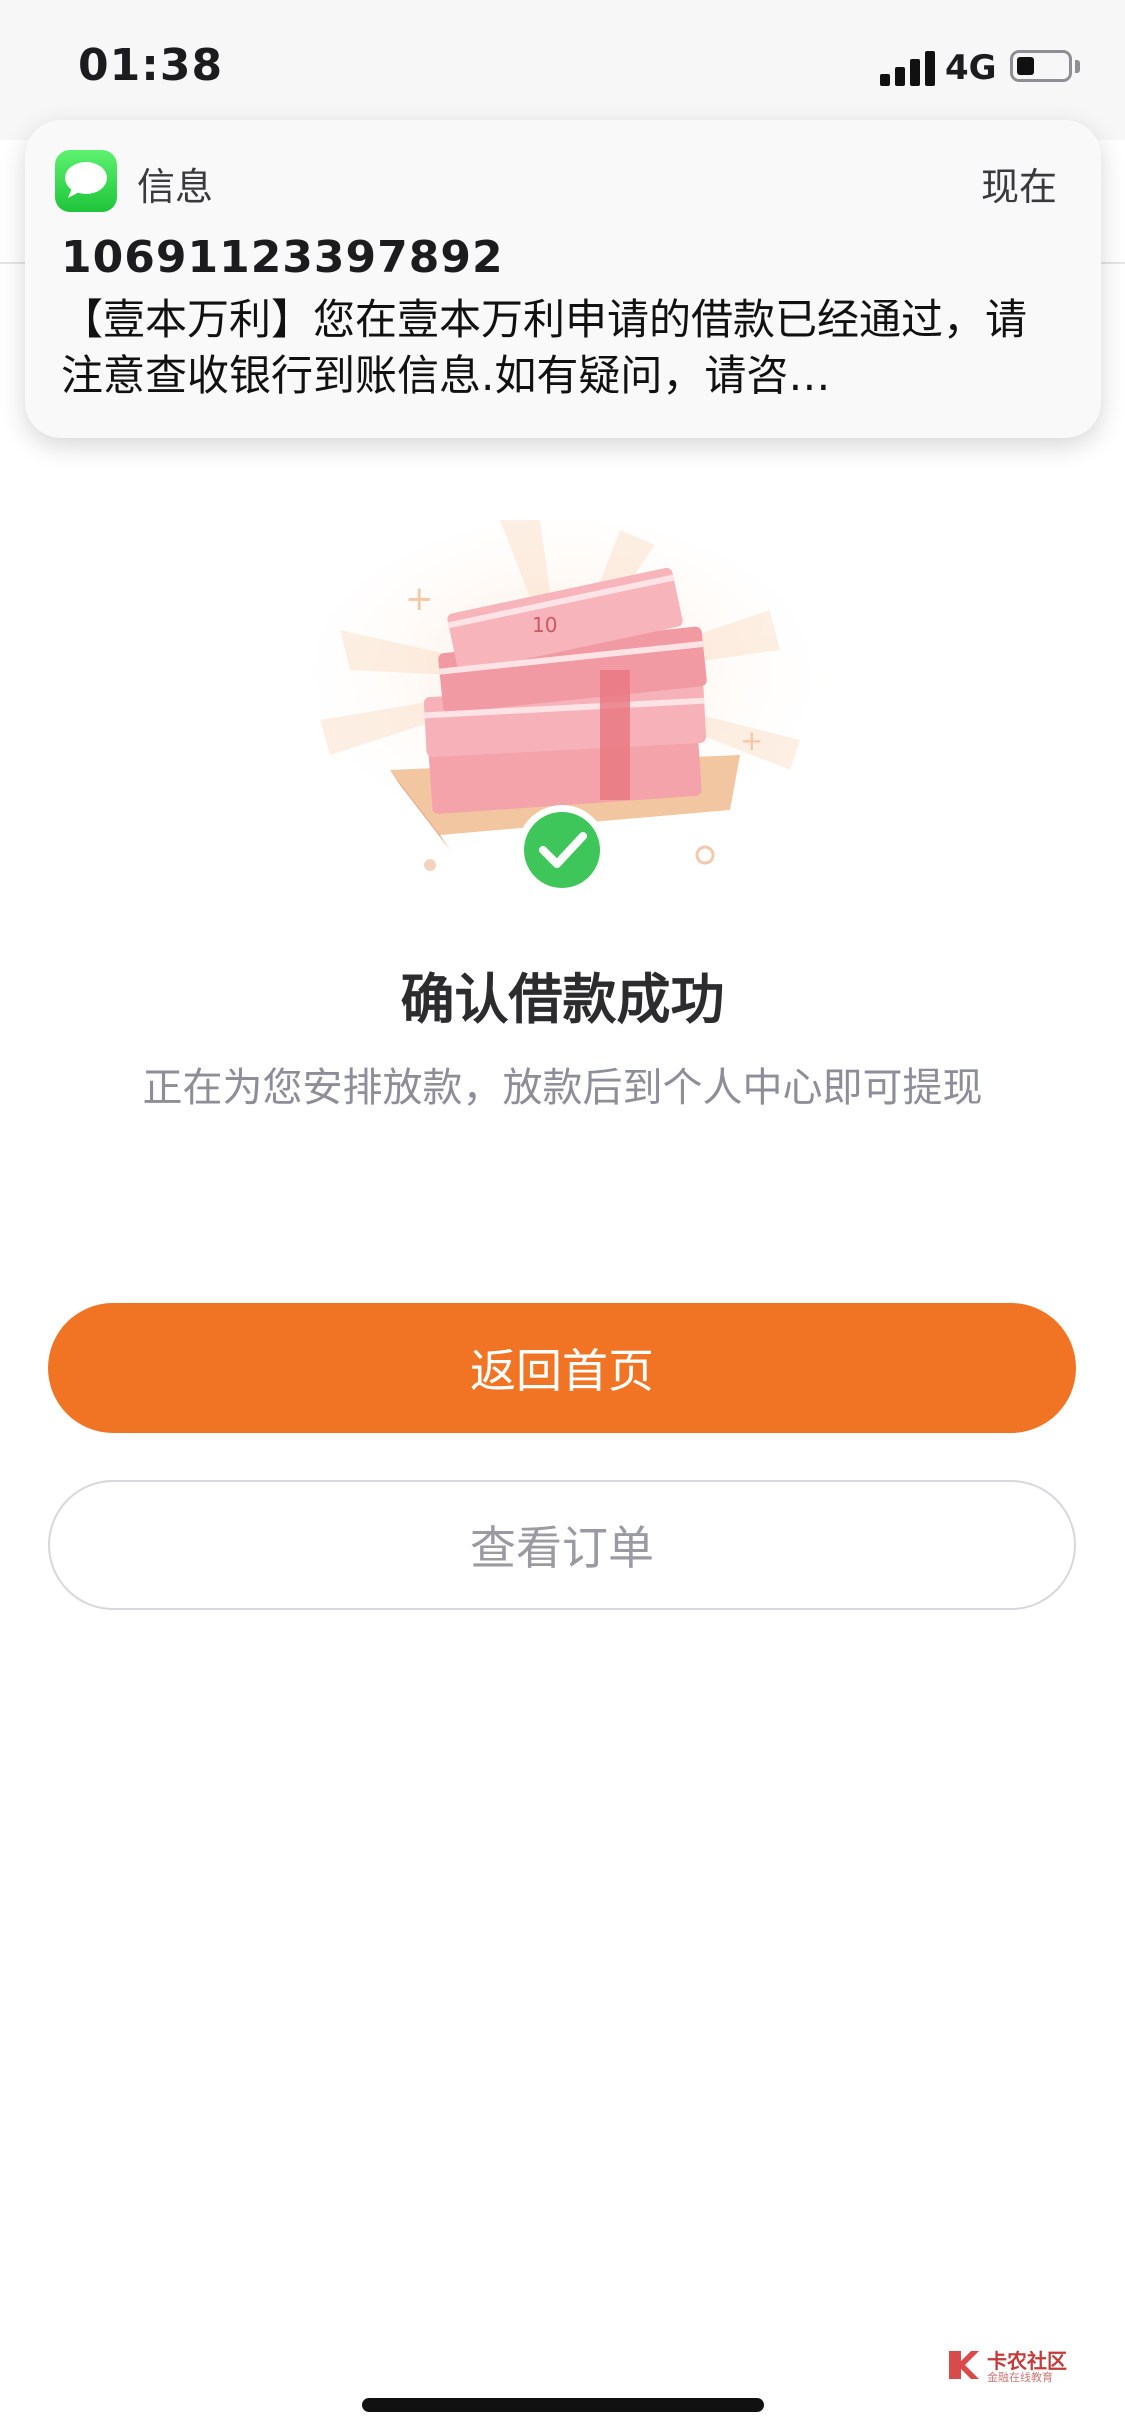 This screenshot has width=1125, height=2436. I want to click on success-subtitle: 正在为您安排放款，放款后到个人中心即可提现, so click(562, 1088).